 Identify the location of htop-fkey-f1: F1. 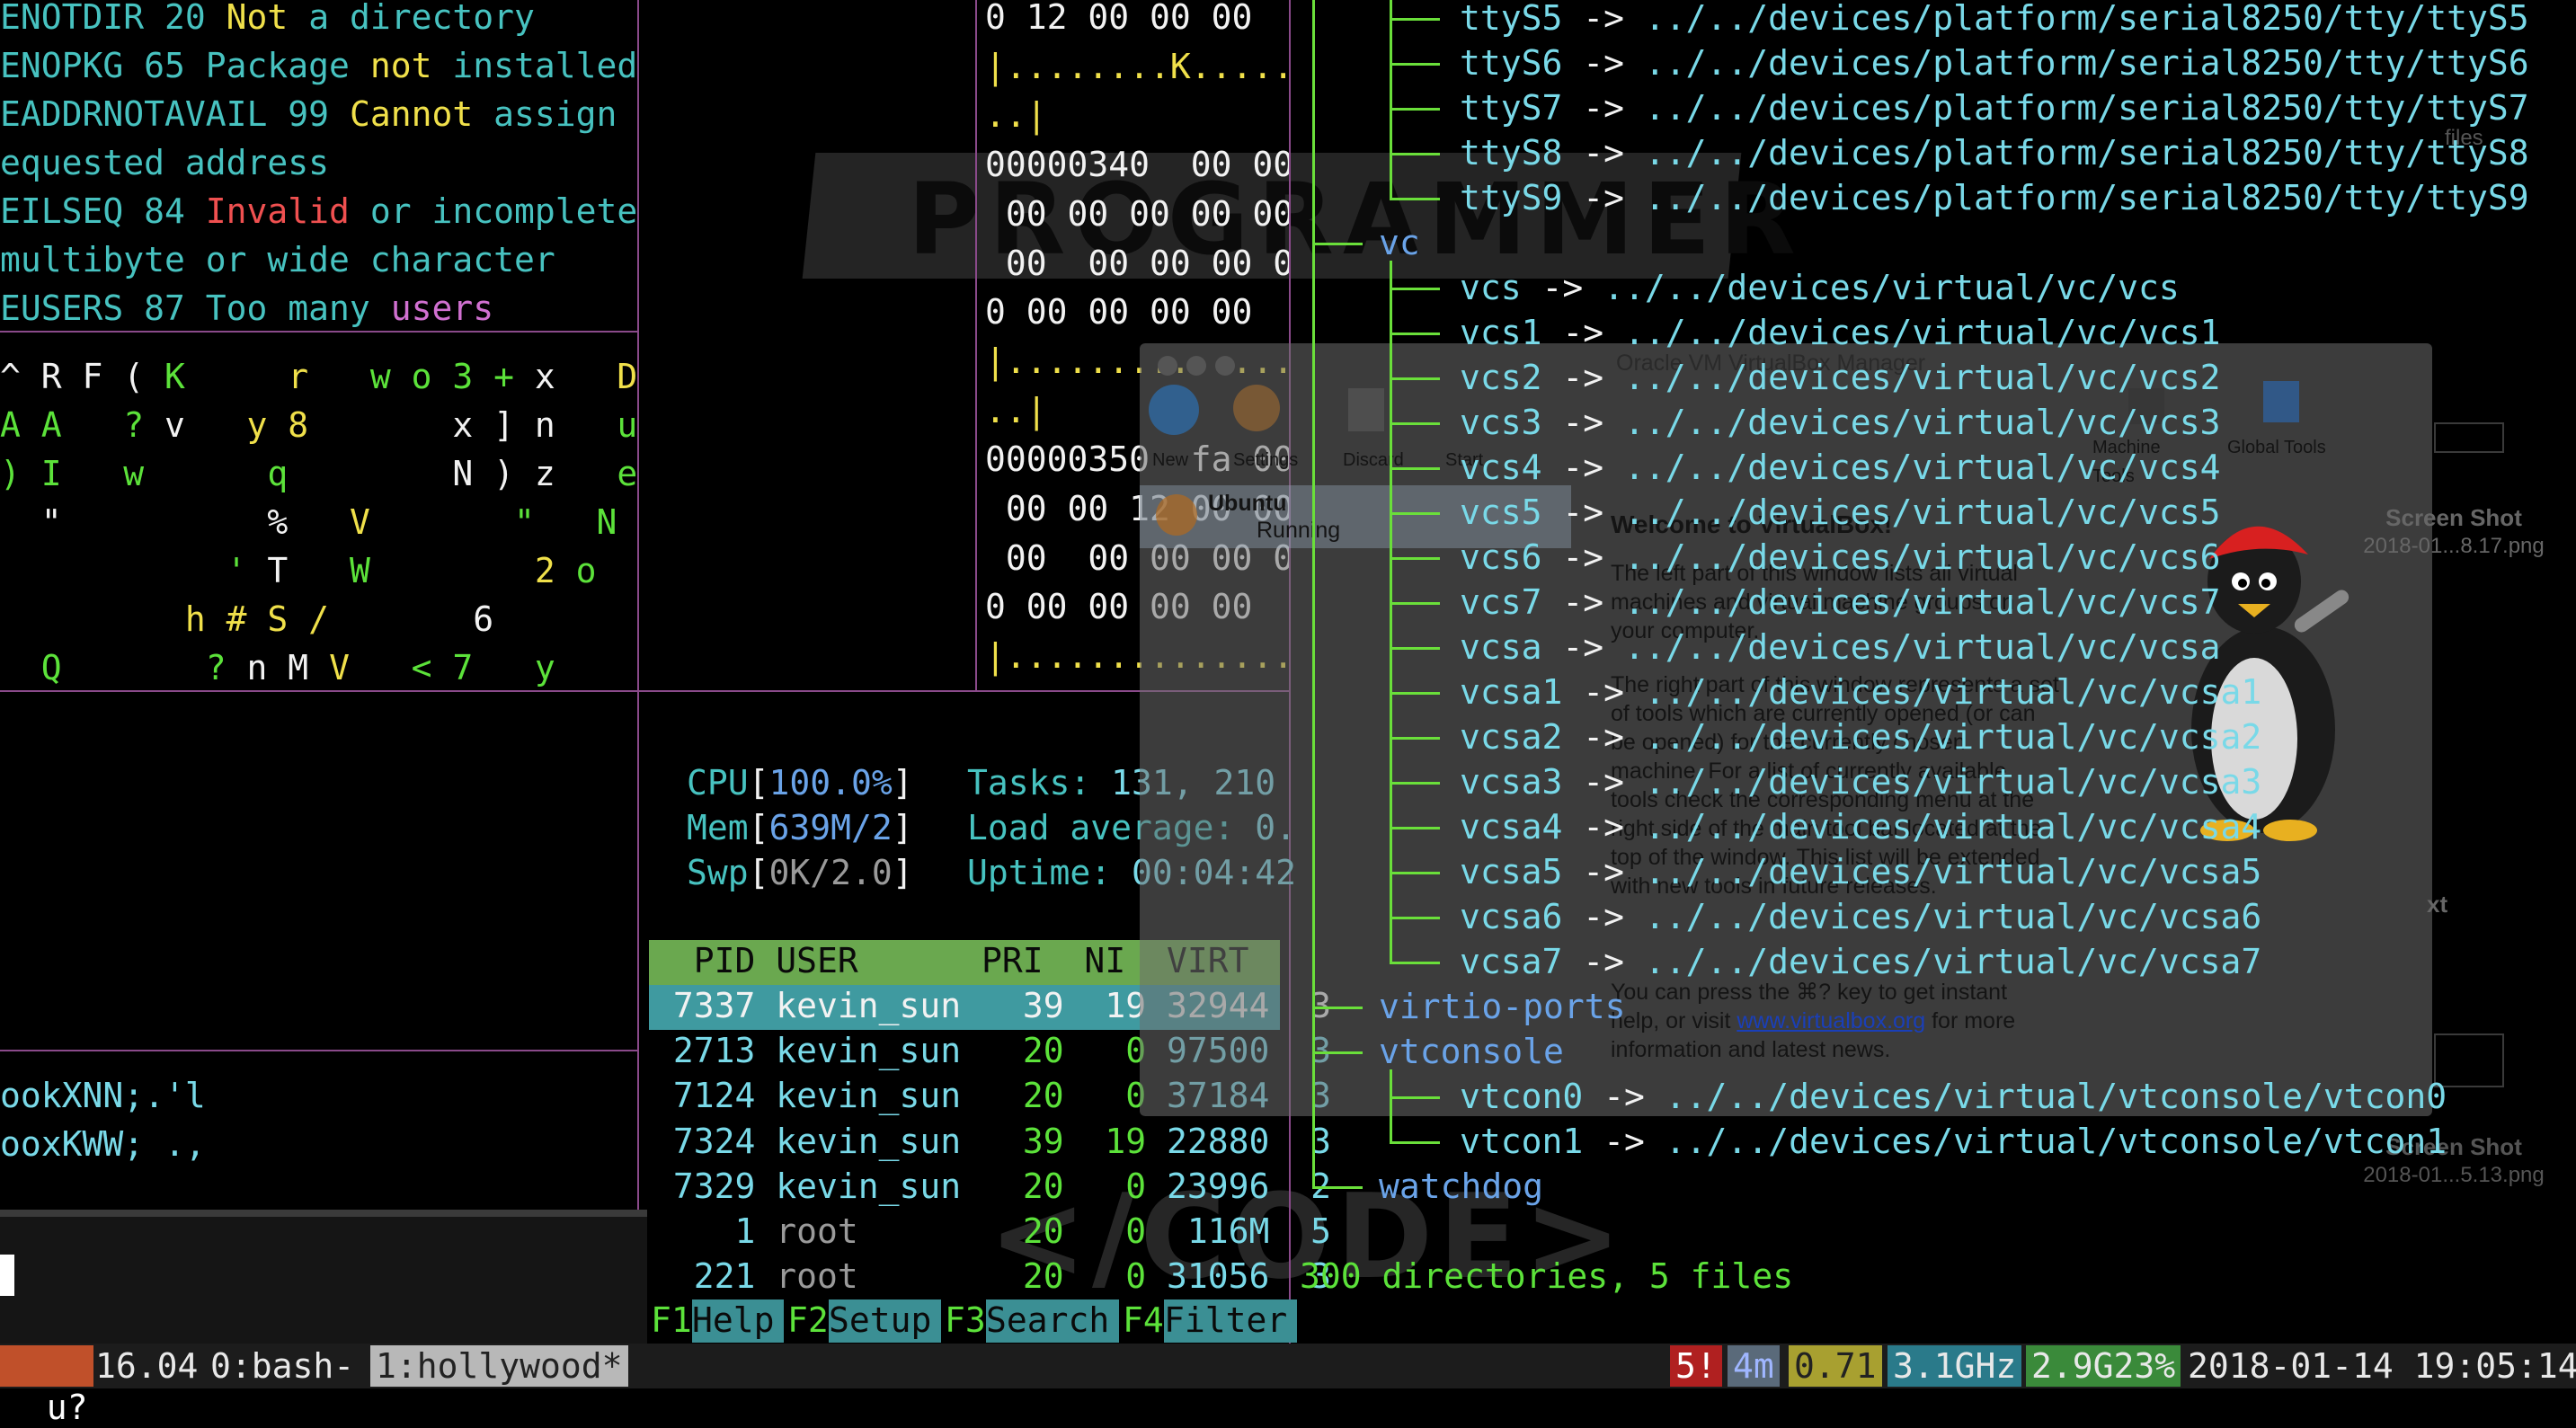
(671, 1320).